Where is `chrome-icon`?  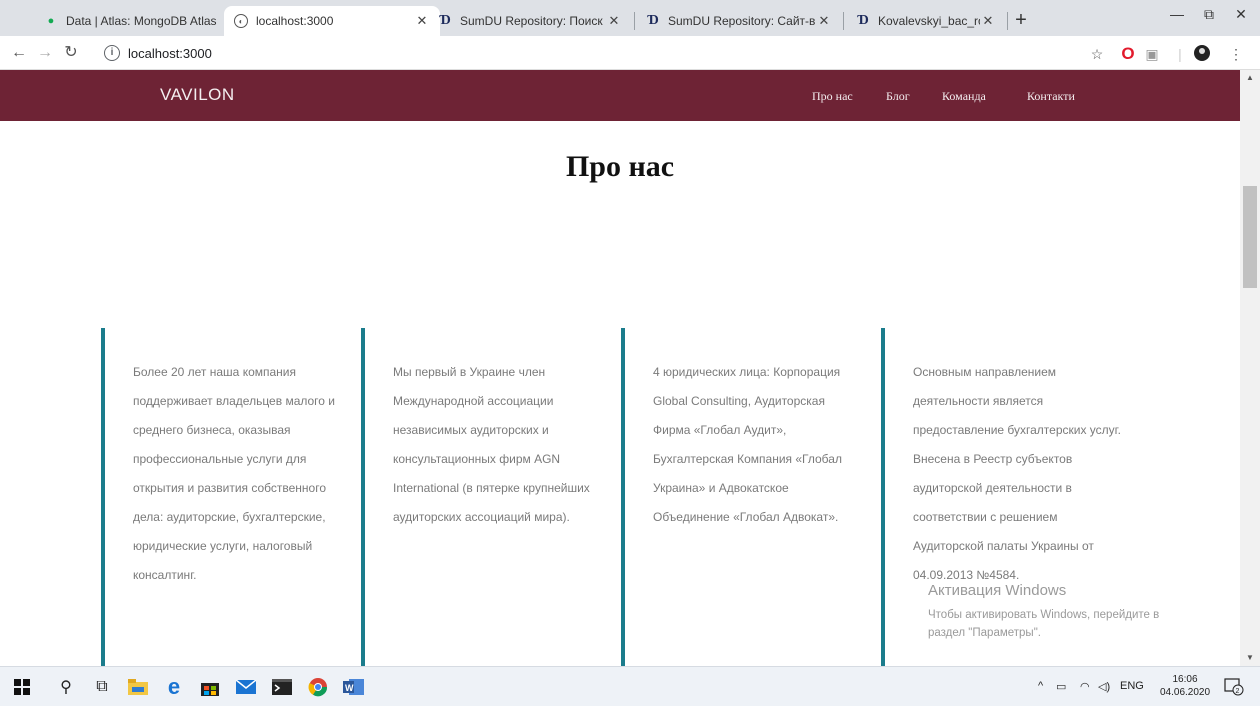 chrome-icon is located at coordinates (318, 687).